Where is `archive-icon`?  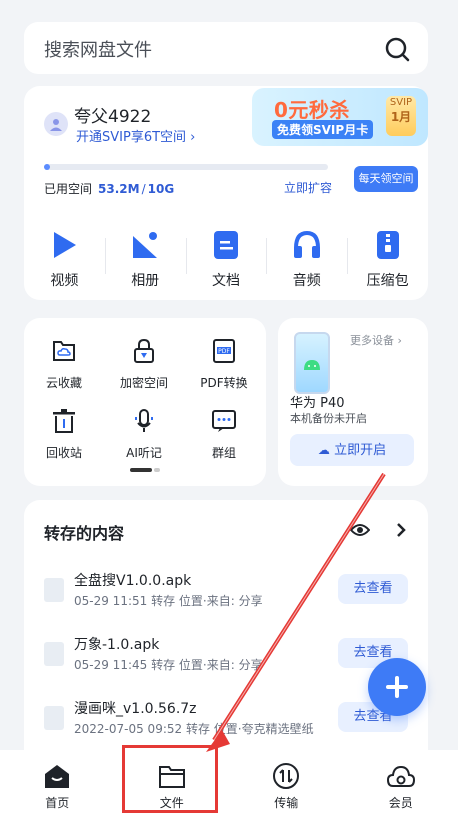 archive-icon is located at coordinates (387, 245).